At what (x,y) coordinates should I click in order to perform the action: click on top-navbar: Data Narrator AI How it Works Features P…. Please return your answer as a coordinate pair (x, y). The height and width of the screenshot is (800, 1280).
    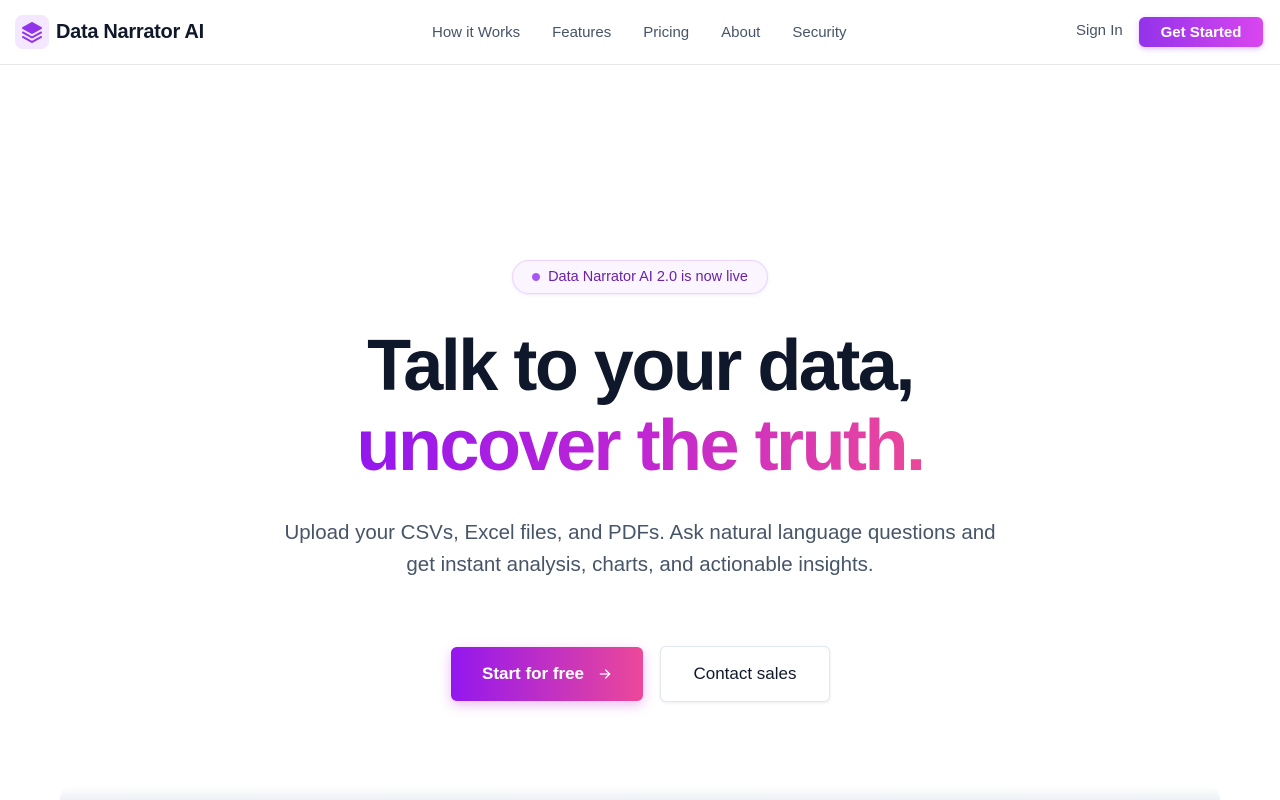
    Looking at the image, I should click on (640, 32).